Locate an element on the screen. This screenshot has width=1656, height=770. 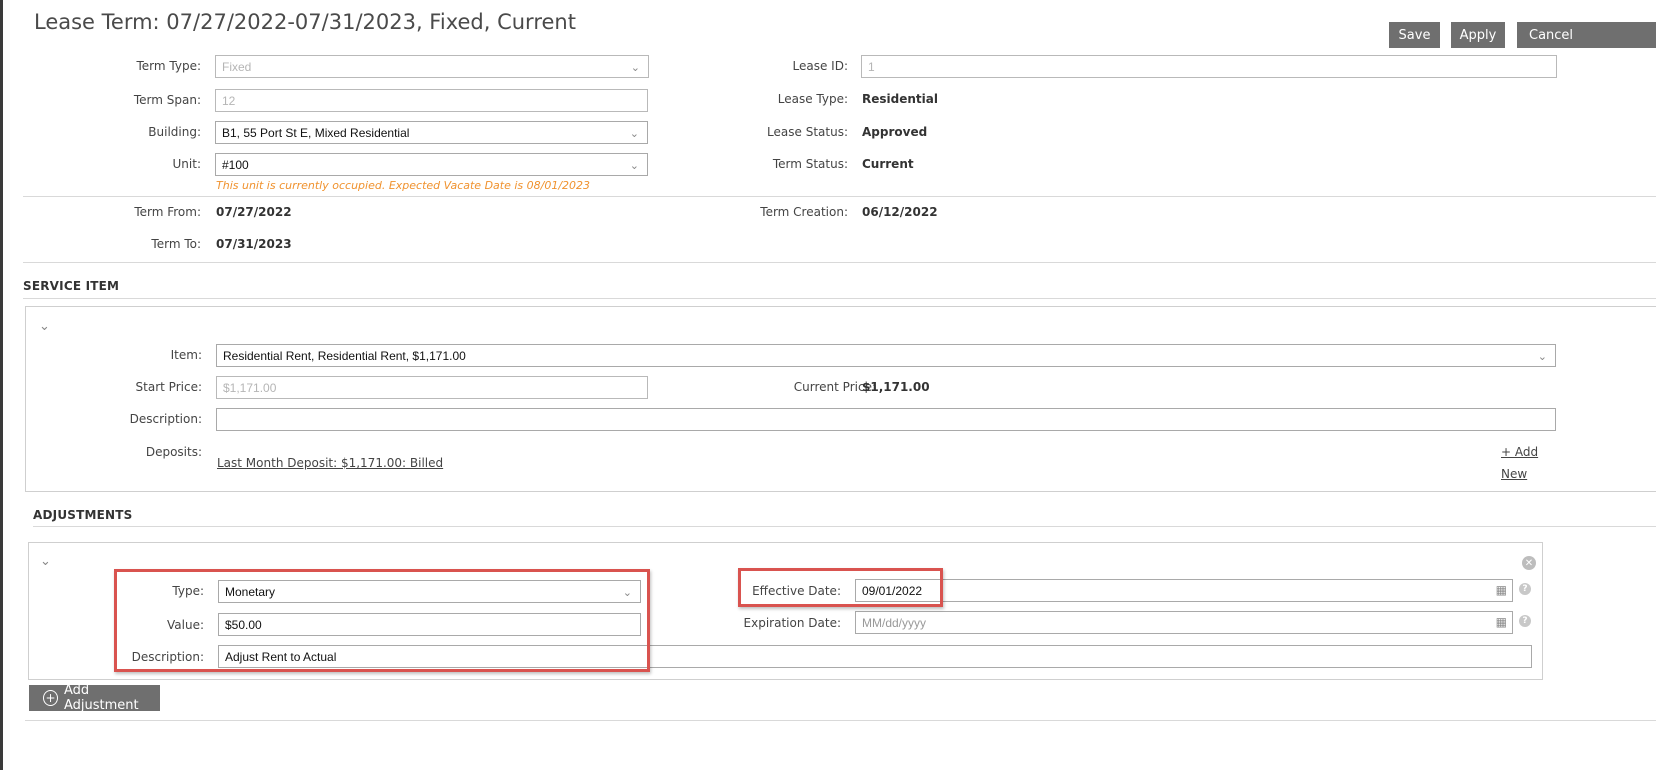
description-label: Description: is located at coordinates (165, 419).